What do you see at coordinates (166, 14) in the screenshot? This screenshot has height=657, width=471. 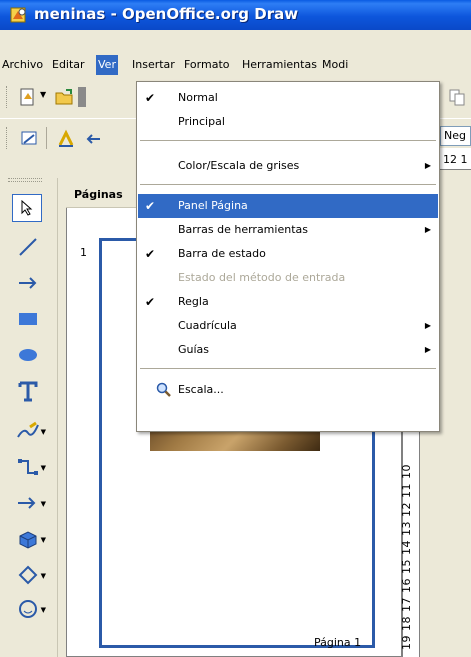 I see `window-title: meninas - OpenOffice.org Draw` at bounding box center [166, 14].